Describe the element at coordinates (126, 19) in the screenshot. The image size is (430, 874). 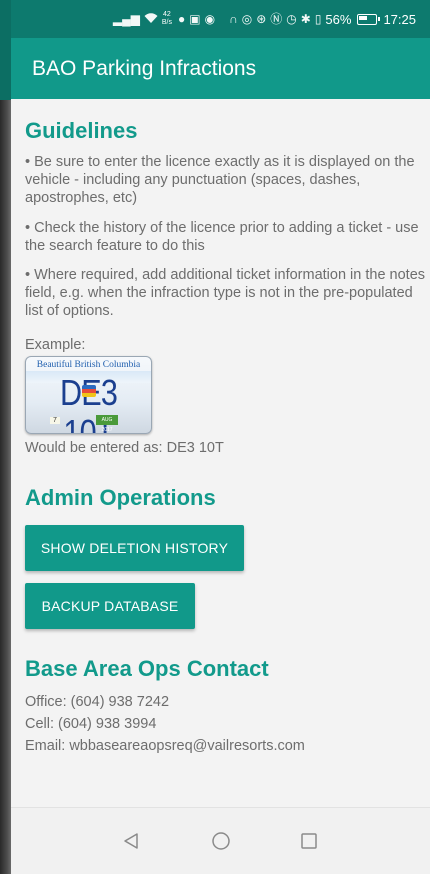
I see `signal-icon: ▂▄▆` at that location.